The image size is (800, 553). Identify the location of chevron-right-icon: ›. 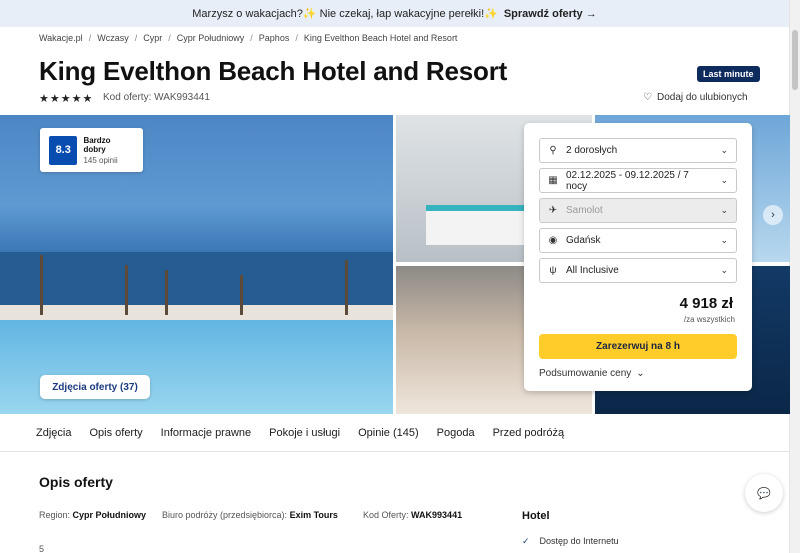
(773, 215).